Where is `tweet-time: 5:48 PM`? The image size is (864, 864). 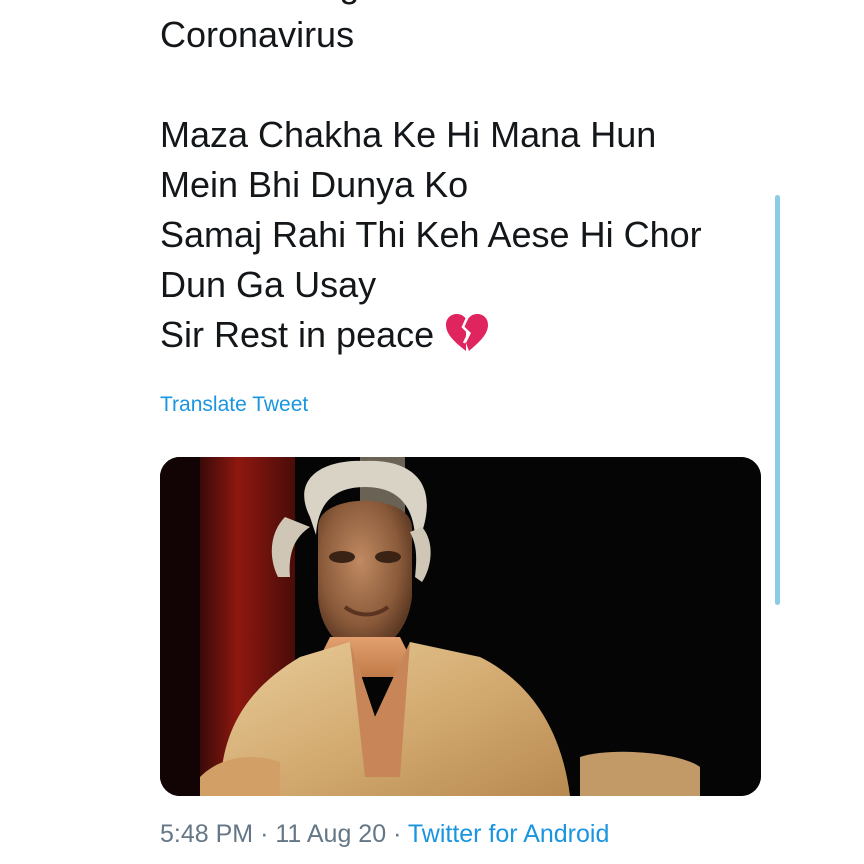
tweet-time: 5:48 PM is located at coordinates (206, 834).